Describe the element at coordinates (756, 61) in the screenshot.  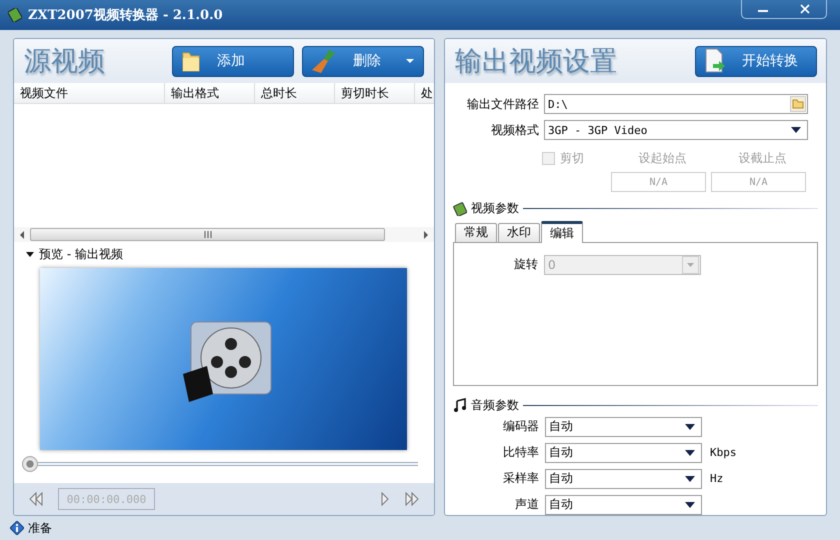
I see `start-convert-button: 开始转换` at that location.